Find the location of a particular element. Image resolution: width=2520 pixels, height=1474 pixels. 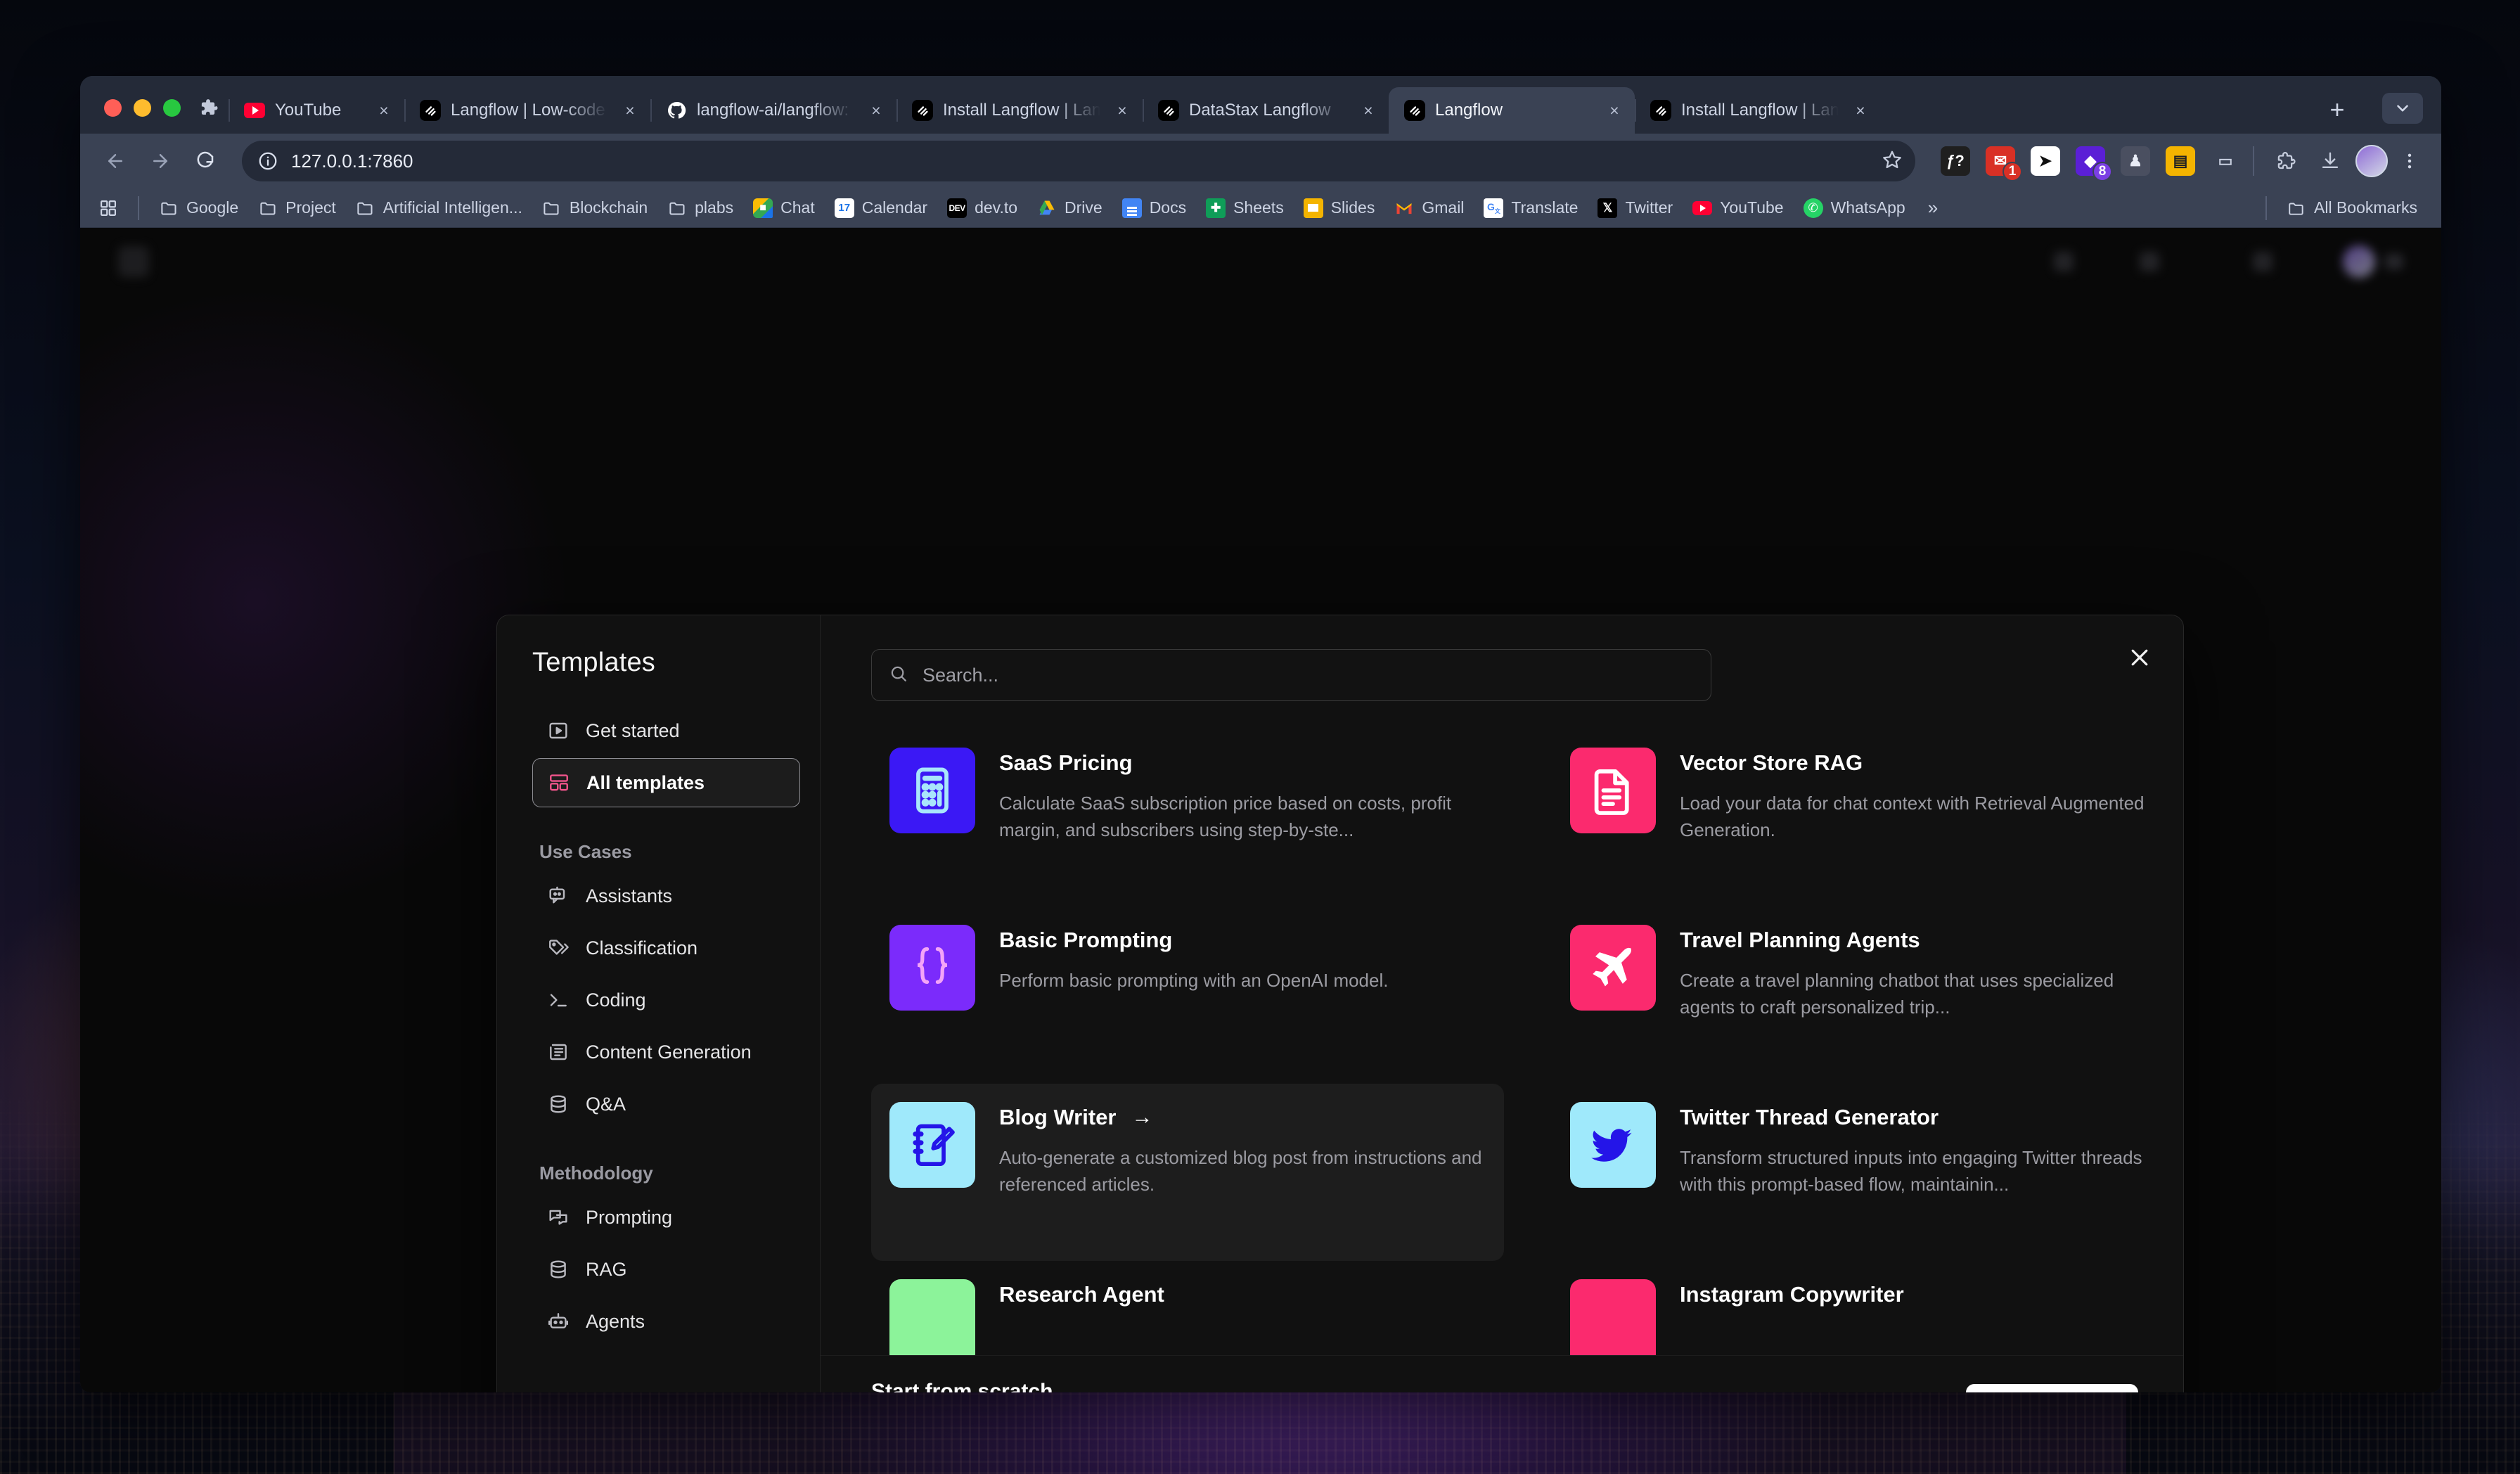

sidebar-item-agents: Agents is located at coordinates (666, 1321).